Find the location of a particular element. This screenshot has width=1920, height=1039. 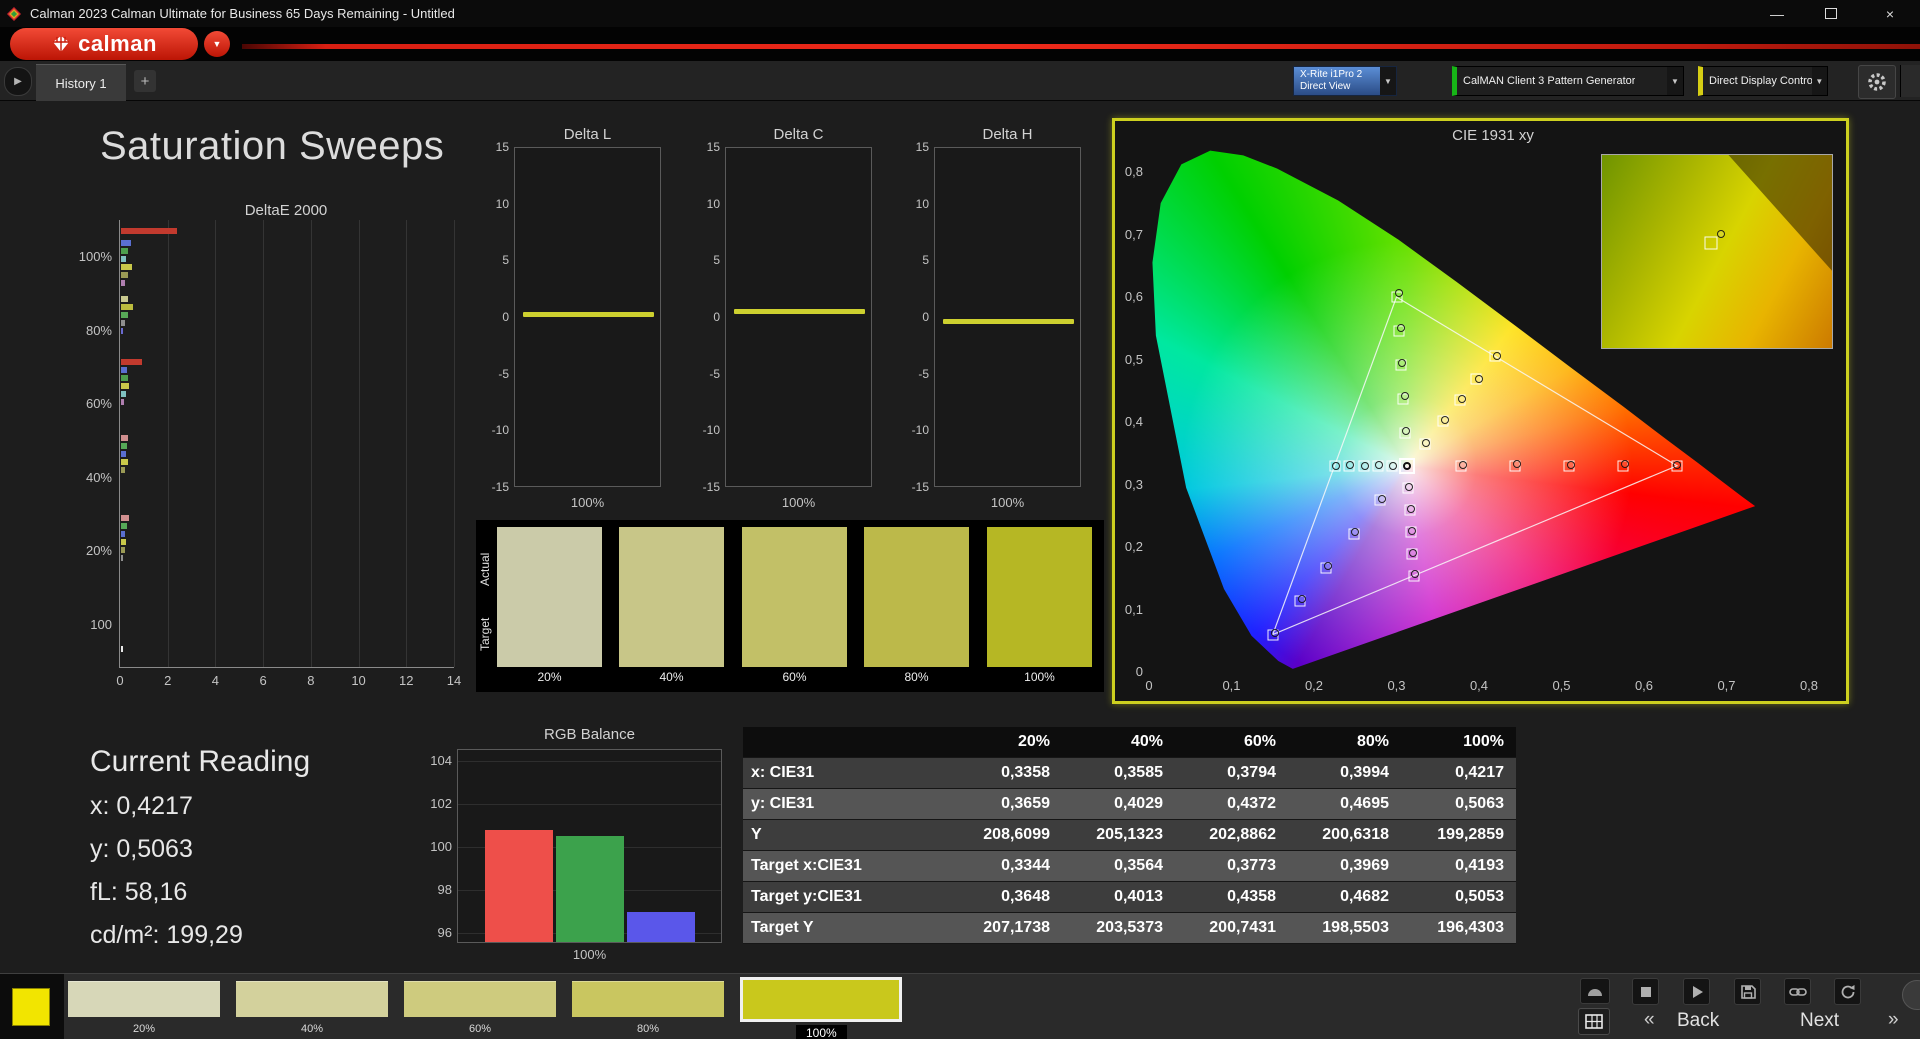

table-row-label: Y is located at coordinates (756, 834).